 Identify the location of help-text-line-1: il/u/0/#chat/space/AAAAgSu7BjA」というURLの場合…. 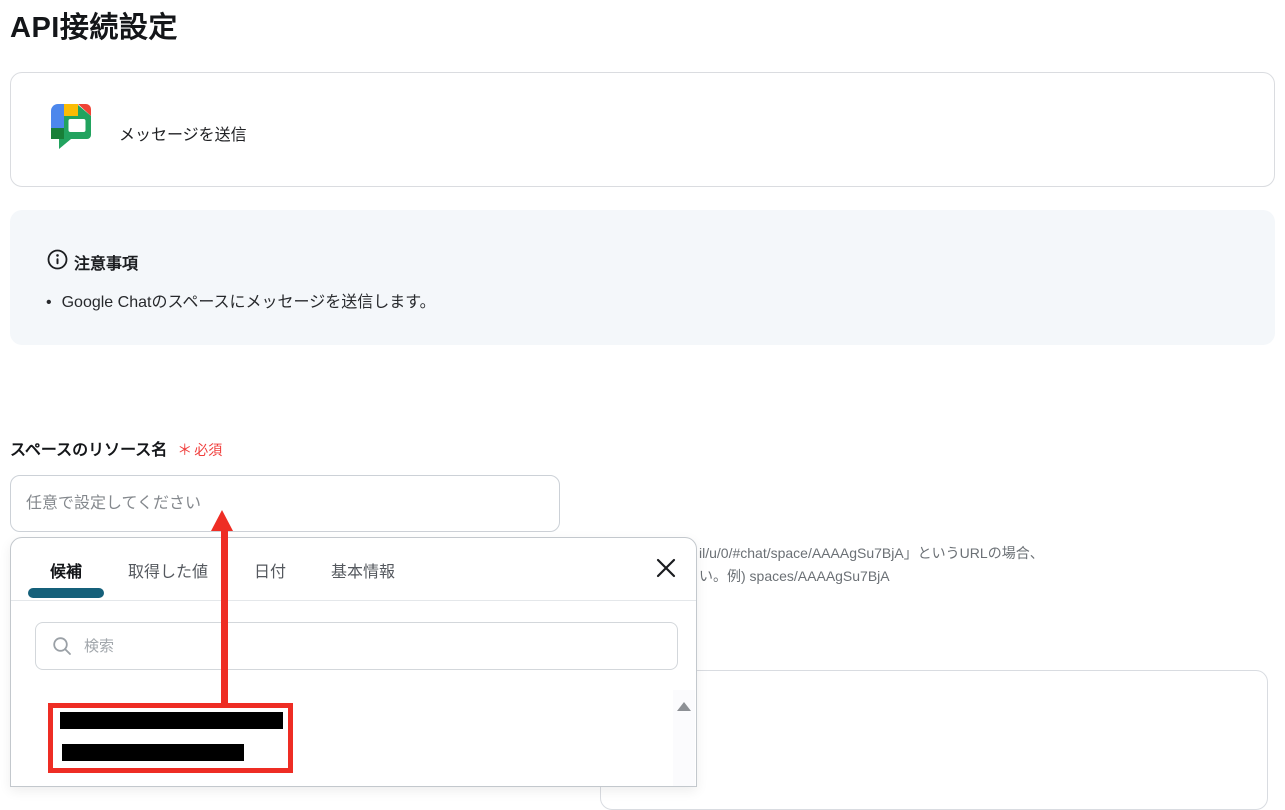
(871, 553).